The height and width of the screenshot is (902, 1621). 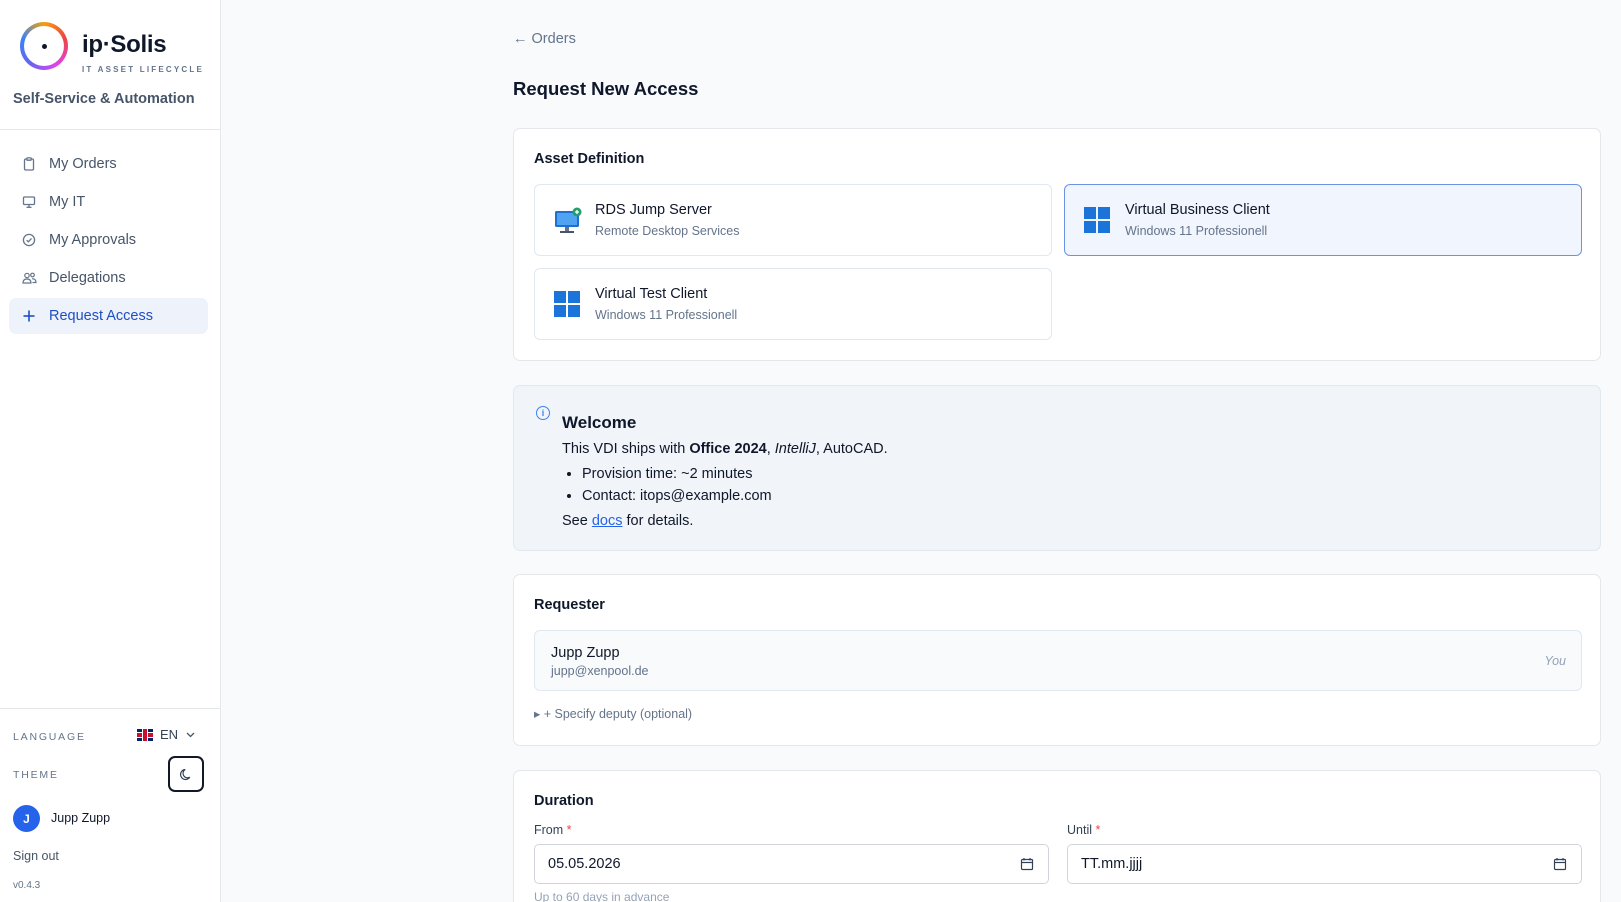 What do you see at coordinates (29, 164) in the screenshot?
I see `clipboard-icon` at bounding box center [29, 164].